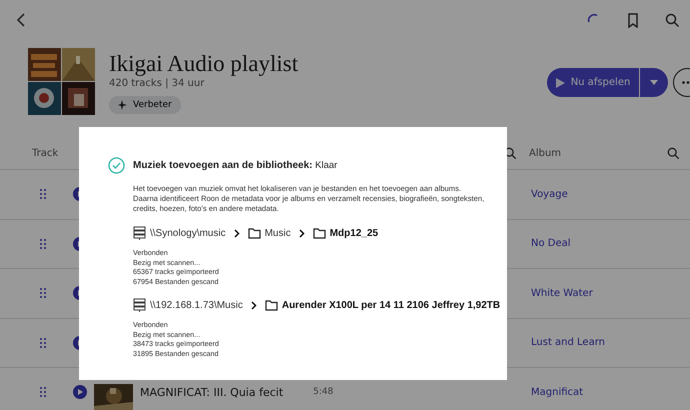 Image resolution: width=690 pixels, height=410 pixels. I want to click on play-now-button: Nu afspelen, so click(593, 82).